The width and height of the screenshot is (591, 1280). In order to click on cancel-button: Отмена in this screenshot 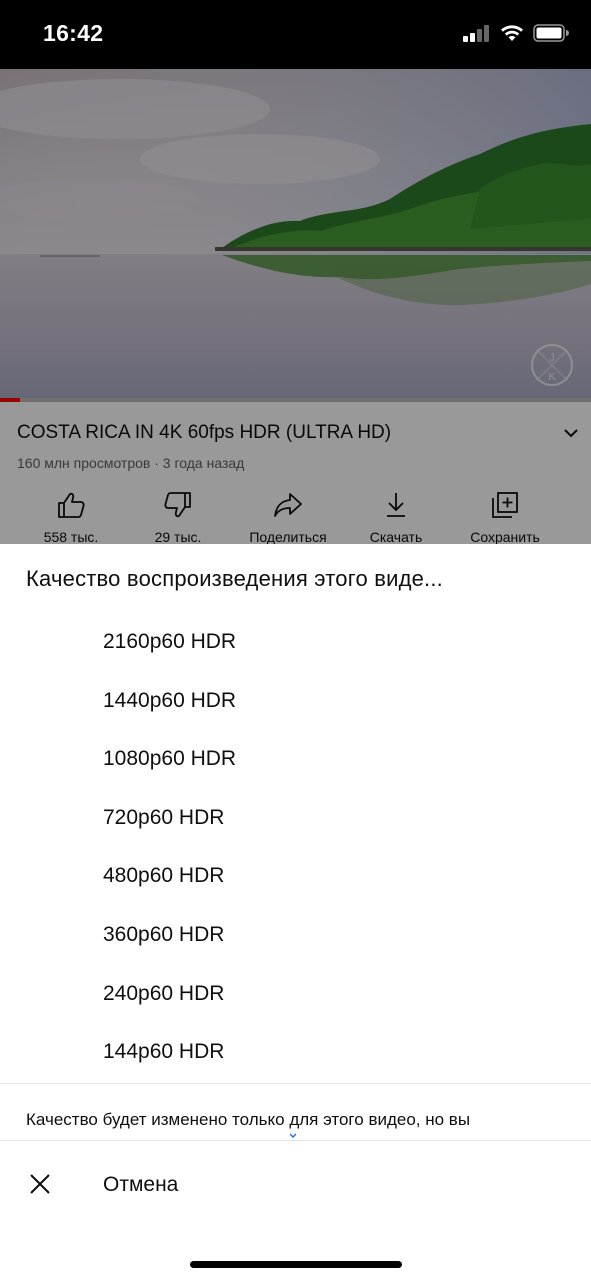, I will do `click(295, 1186)`.